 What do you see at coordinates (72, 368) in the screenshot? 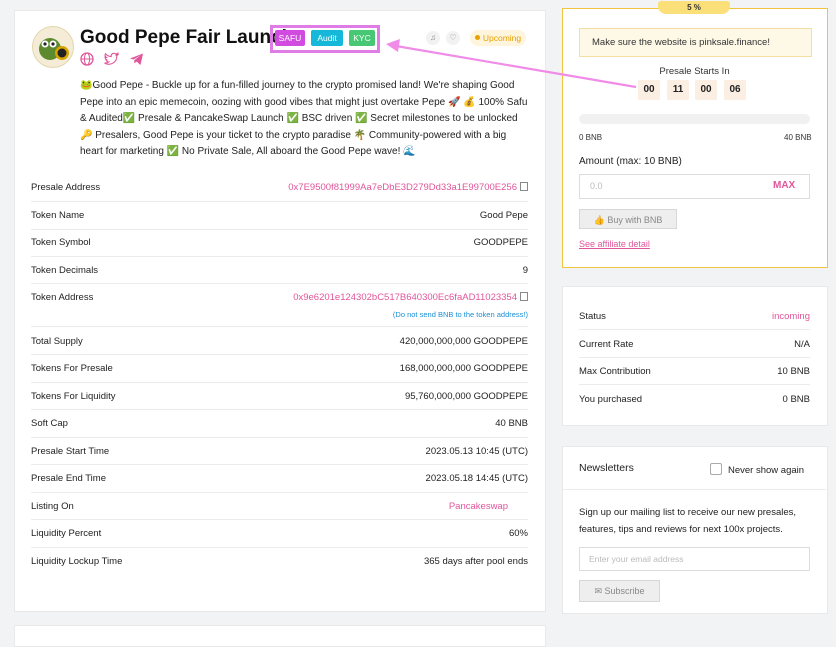
I see `tokens-presale-label: Tokens For Presale` at bounding box center [72, 368].